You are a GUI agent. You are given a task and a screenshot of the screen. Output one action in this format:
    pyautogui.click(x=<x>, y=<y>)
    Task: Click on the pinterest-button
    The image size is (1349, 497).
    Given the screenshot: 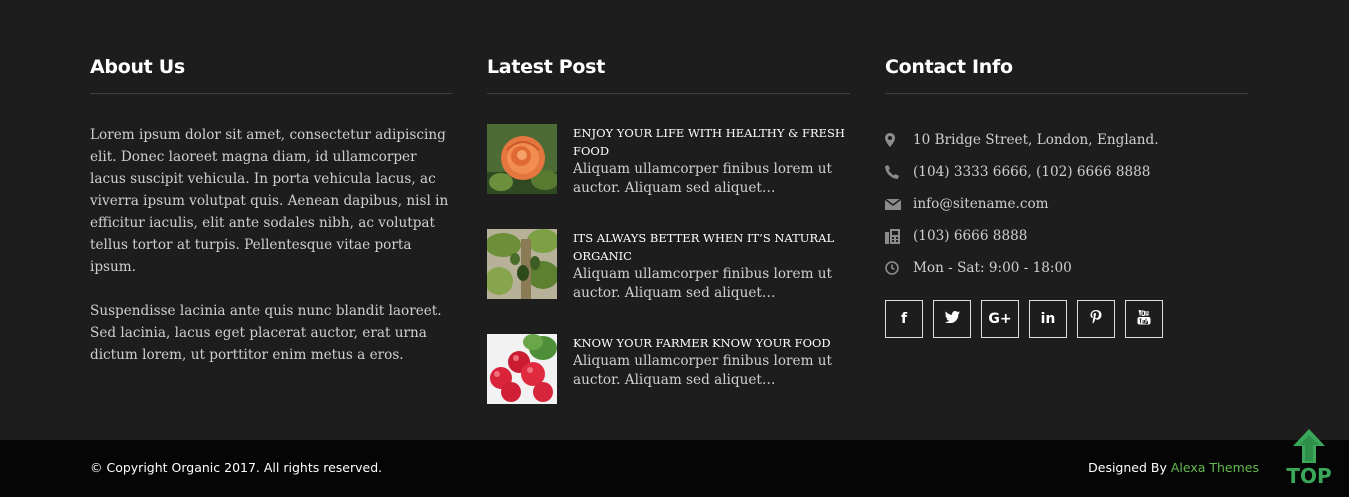 What is the action you would take?
    pyautogui.click(x=1096, y=319)
    